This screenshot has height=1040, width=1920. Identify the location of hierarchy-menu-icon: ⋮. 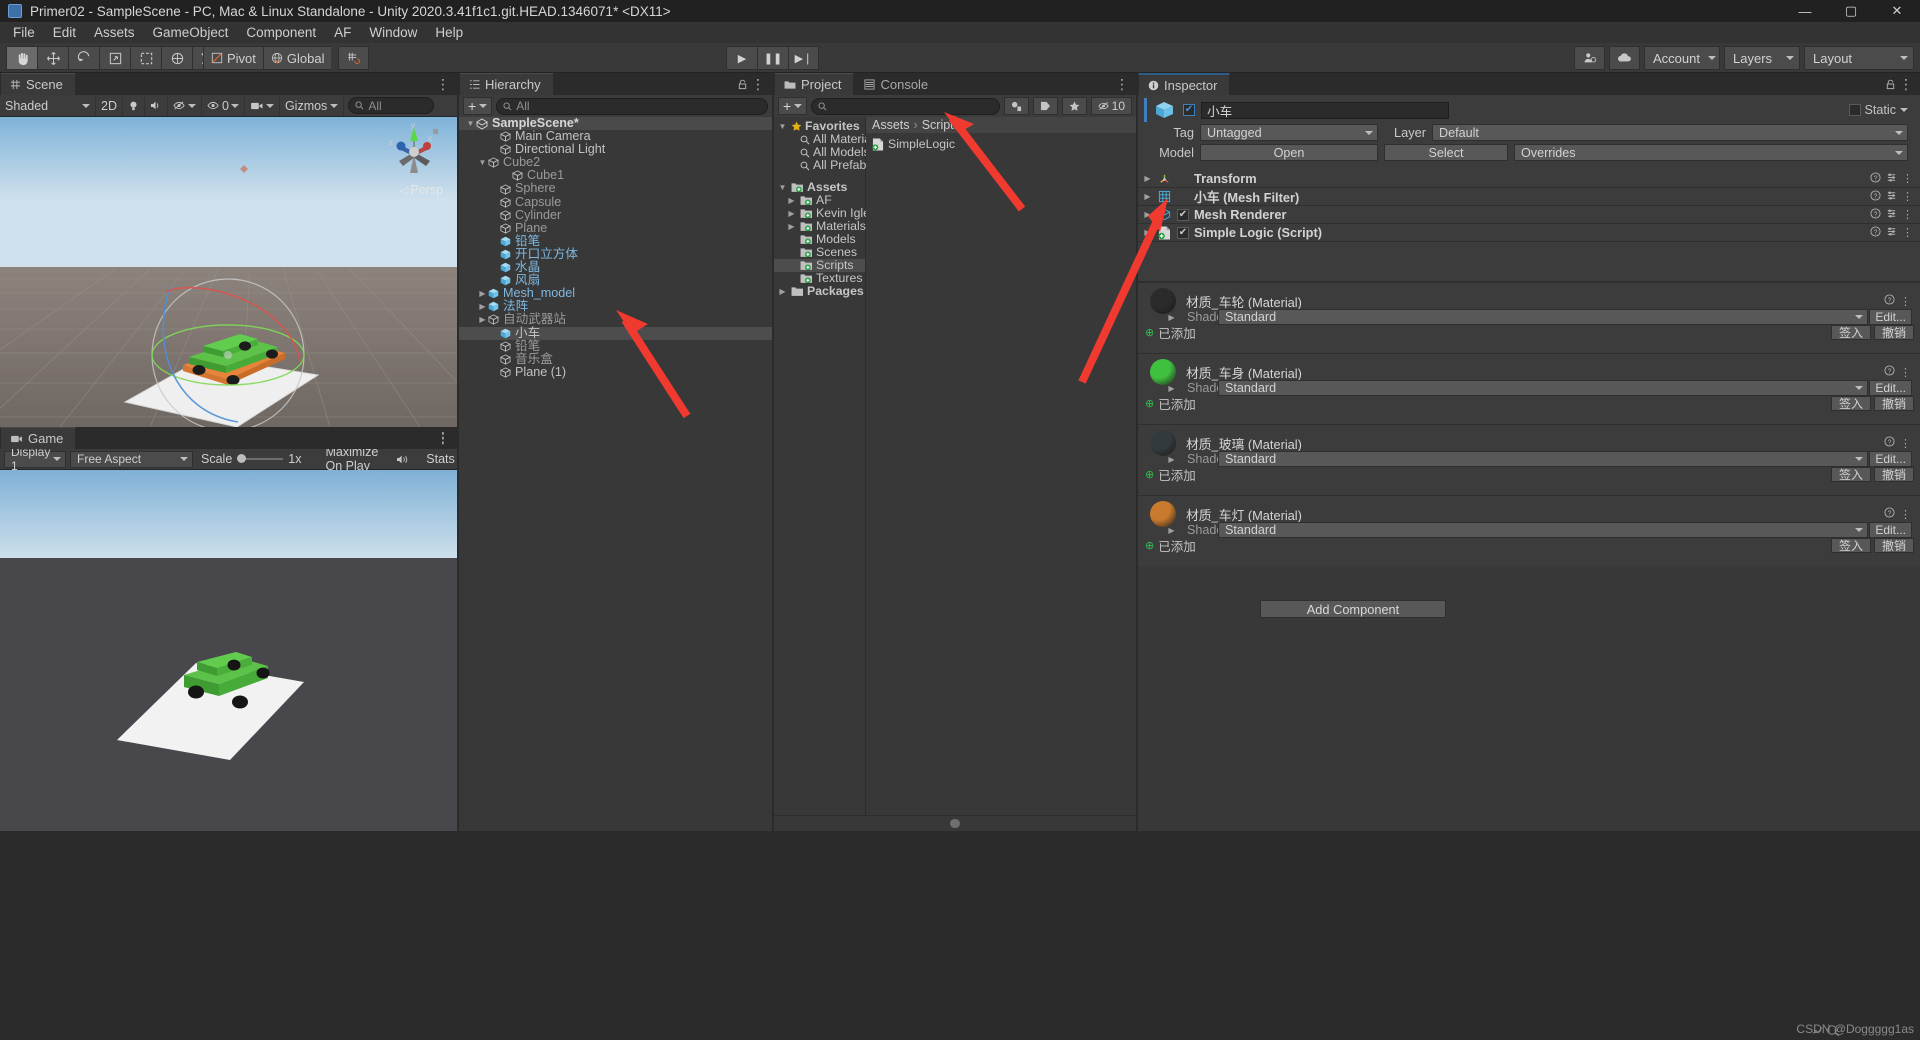
(758, 84).